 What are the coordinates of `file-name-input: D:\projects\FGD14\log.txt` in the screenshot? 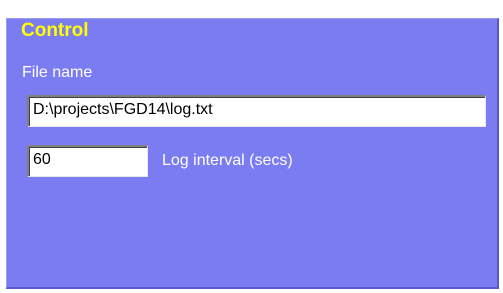 It's located at (256, 111).